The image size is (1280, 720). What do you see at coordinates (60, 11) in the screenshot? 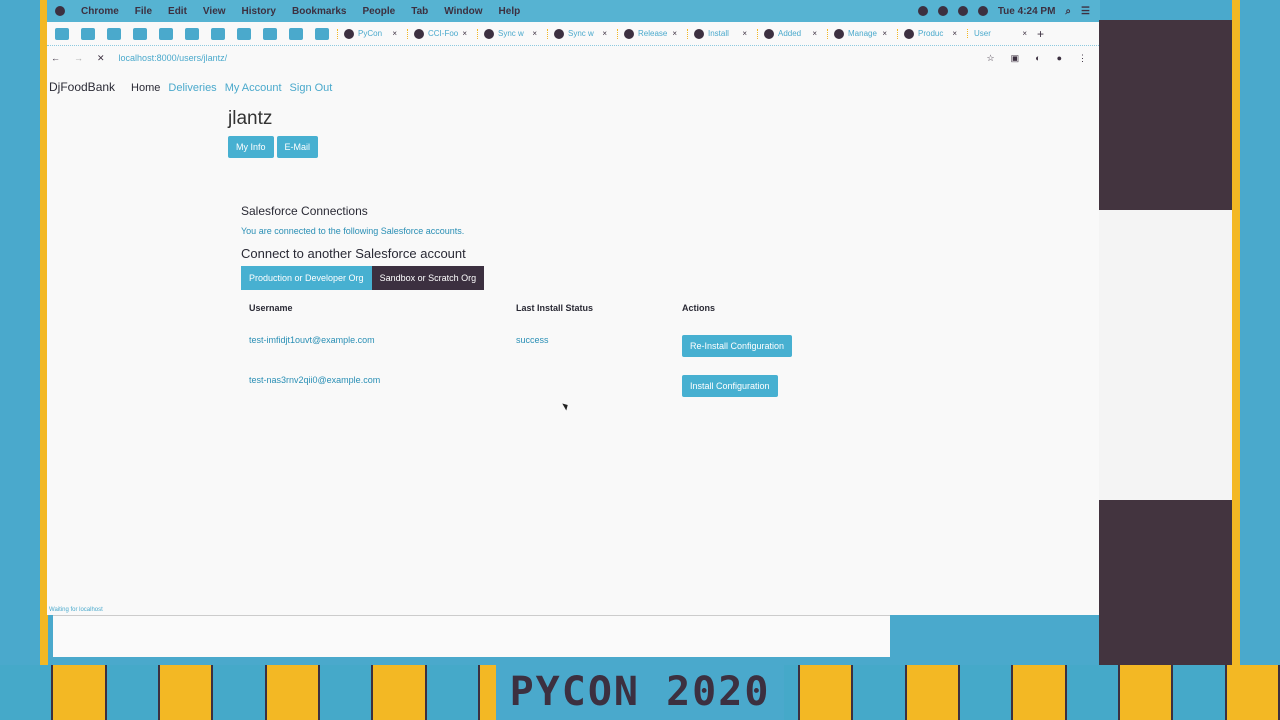
I see `apple-icon` at bounding box center [60, 11].